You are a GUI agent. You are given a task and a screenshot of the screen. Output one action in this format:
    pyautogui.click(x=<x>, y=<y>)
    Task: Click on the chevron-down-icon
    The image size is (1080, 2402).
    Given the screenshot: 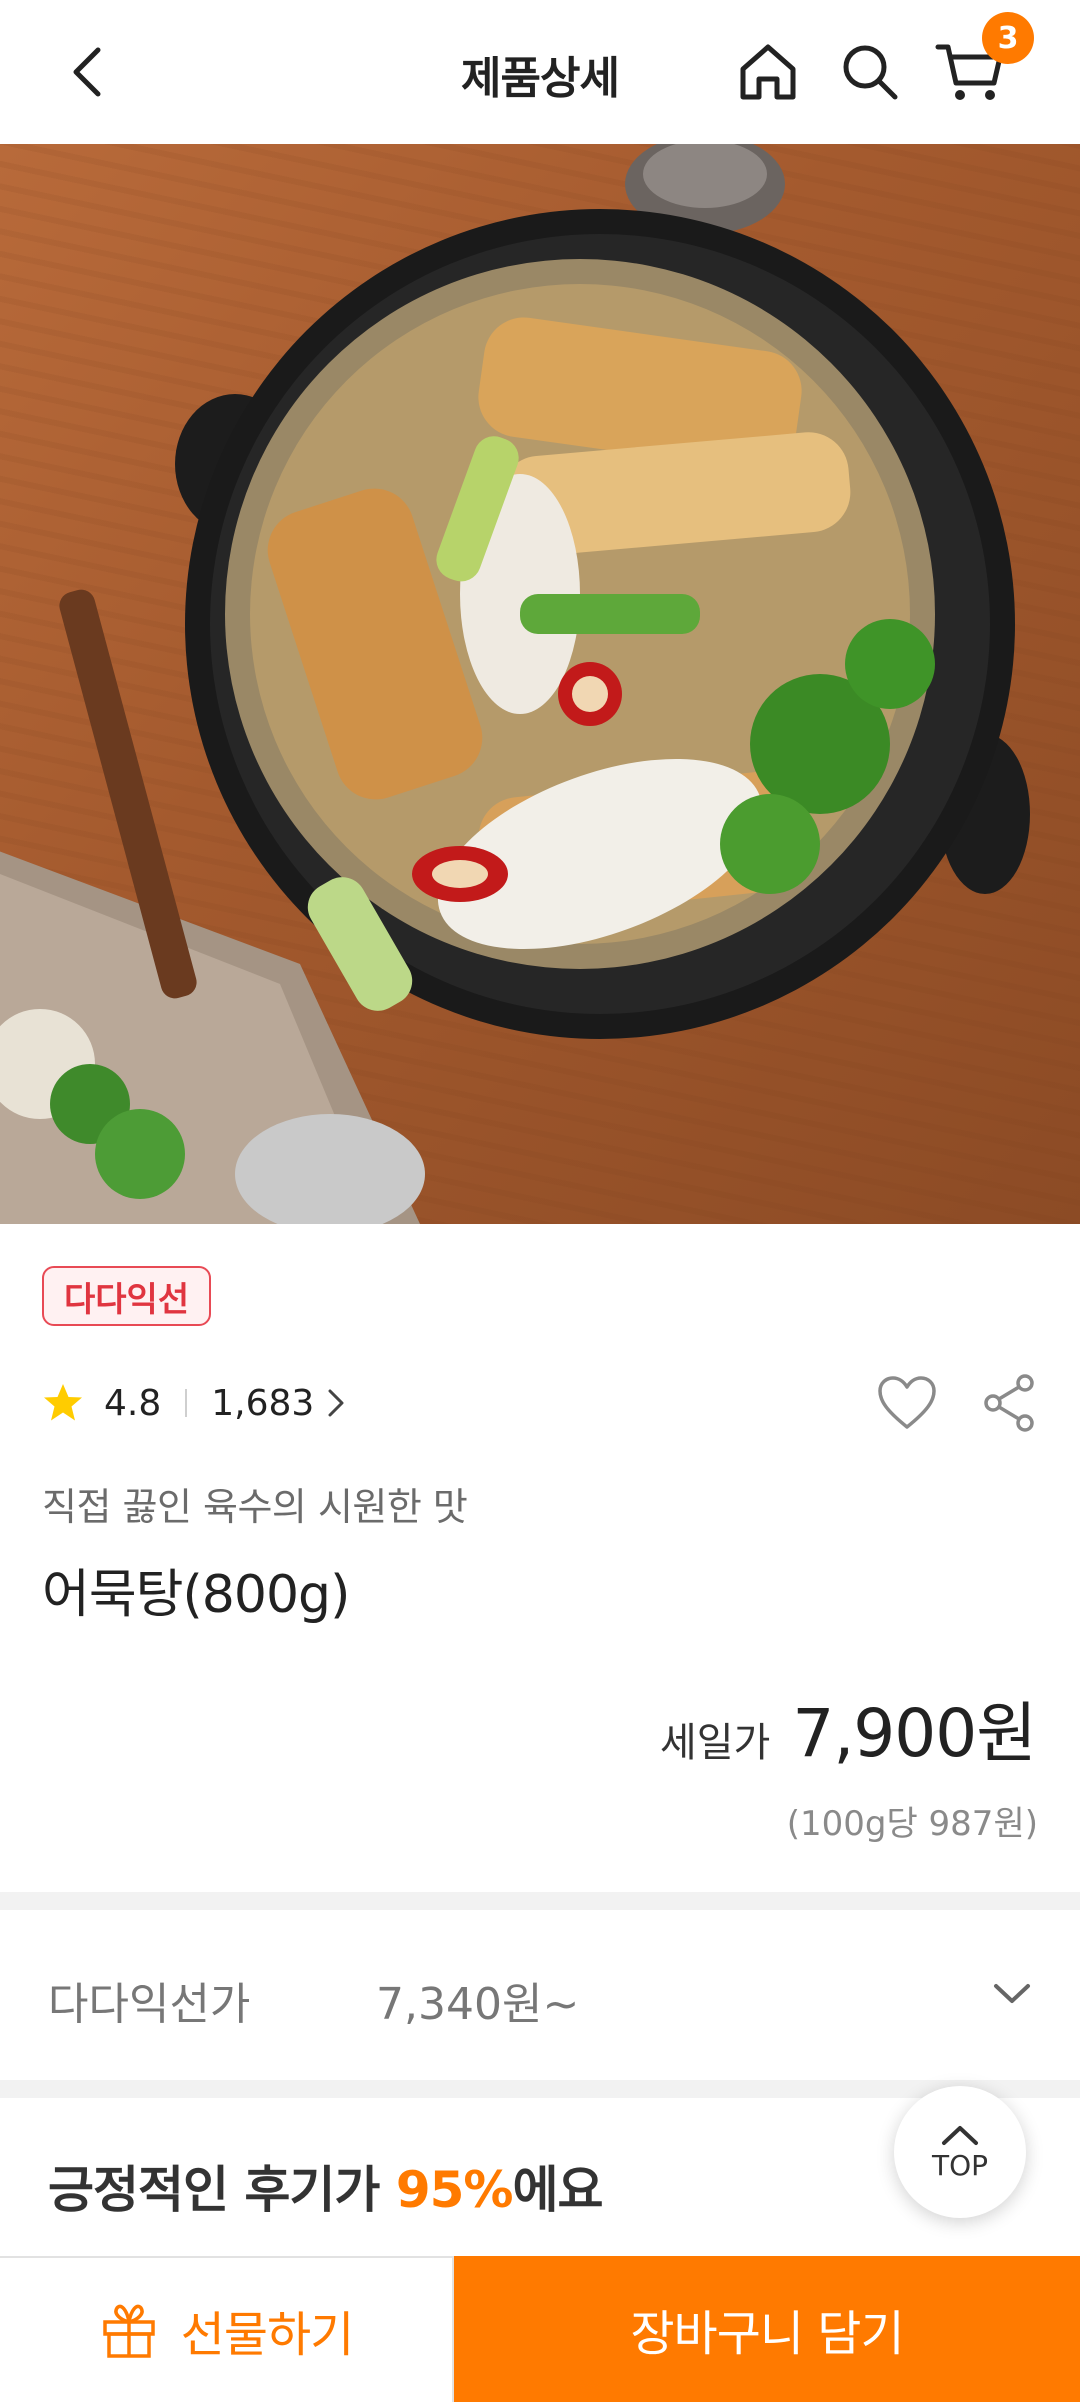 What is the action you would take?
    pyautogui.click(x=1012, y=1993)
    